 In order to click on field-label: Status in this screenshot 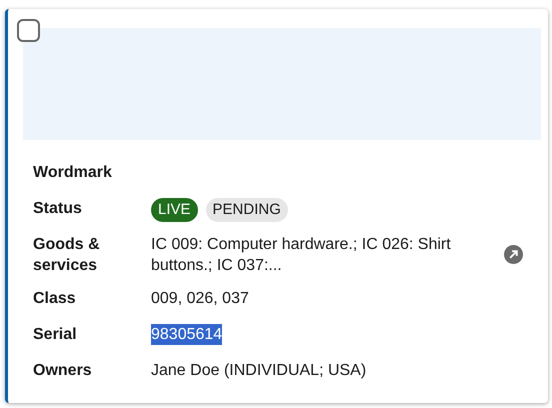, I will do `click(58, 209)`.